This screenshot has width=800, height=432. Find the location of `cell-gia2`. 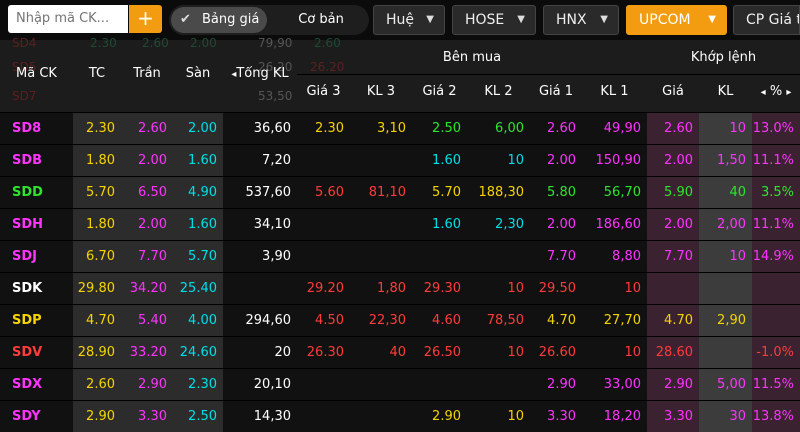

cell-gia2 is located at coordinates (439, 384).